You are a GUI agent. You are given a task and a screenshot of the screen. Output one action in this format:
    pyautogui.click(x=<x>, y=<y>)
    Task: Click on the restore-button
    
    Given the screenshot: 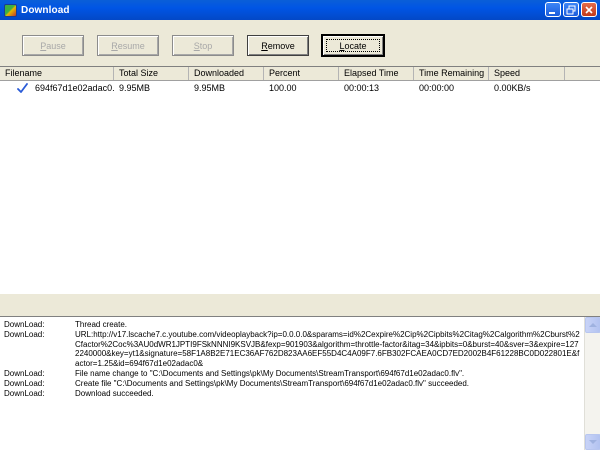 What is the action you would take?
    pyautogui.click(x=571, y=9)
    